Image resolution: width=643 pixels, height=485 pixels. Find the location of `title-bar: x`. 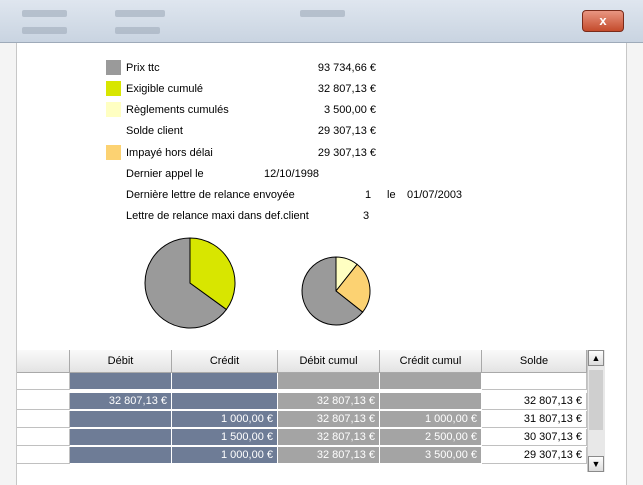

title-bar: x is located at coordinates (321, 21).